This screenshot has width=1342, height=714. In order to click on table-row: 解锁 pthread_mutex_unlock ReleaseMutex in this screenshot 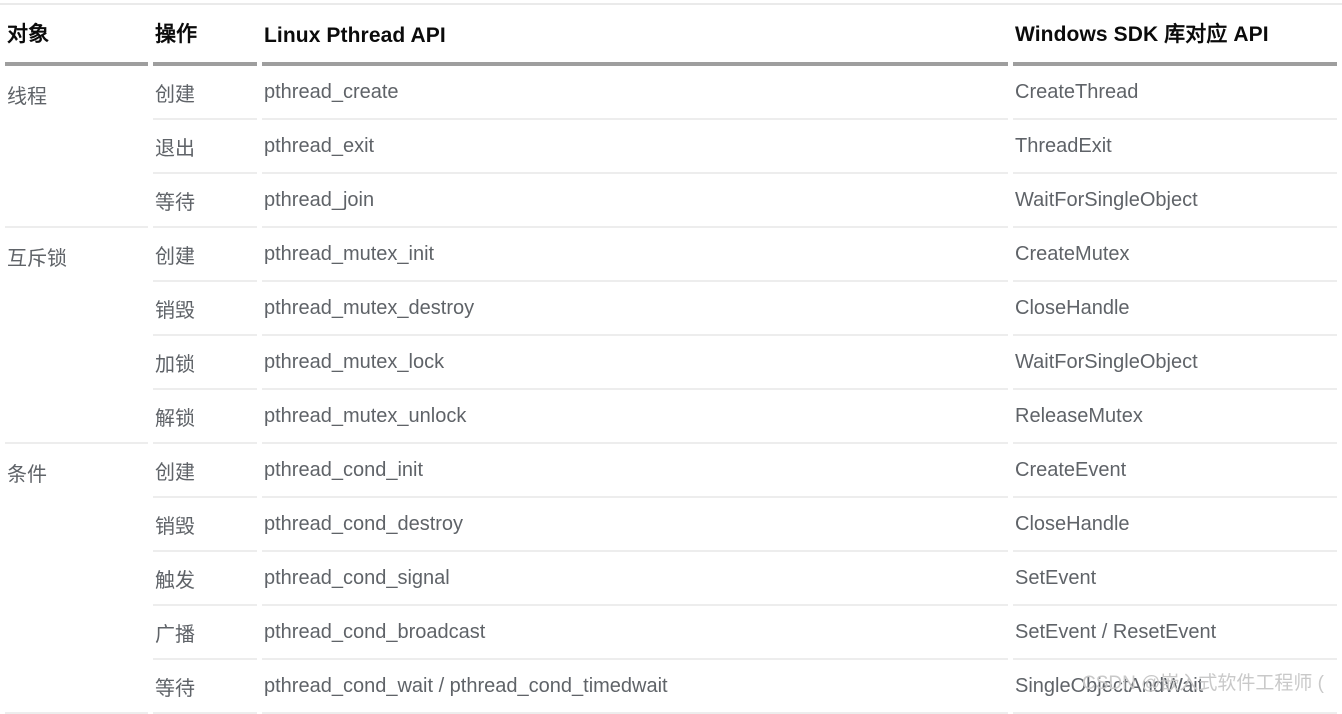, I will do `click(671, 417)`.